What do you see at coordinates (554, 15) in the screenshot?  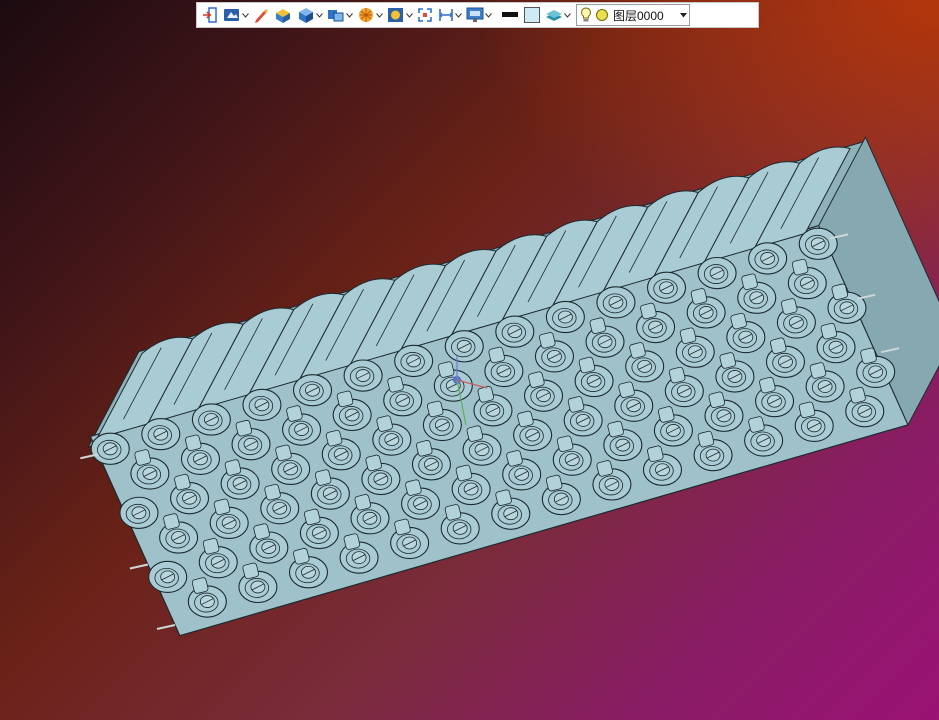 I see `layer-stack-icon` at bounding box center [554, 15].